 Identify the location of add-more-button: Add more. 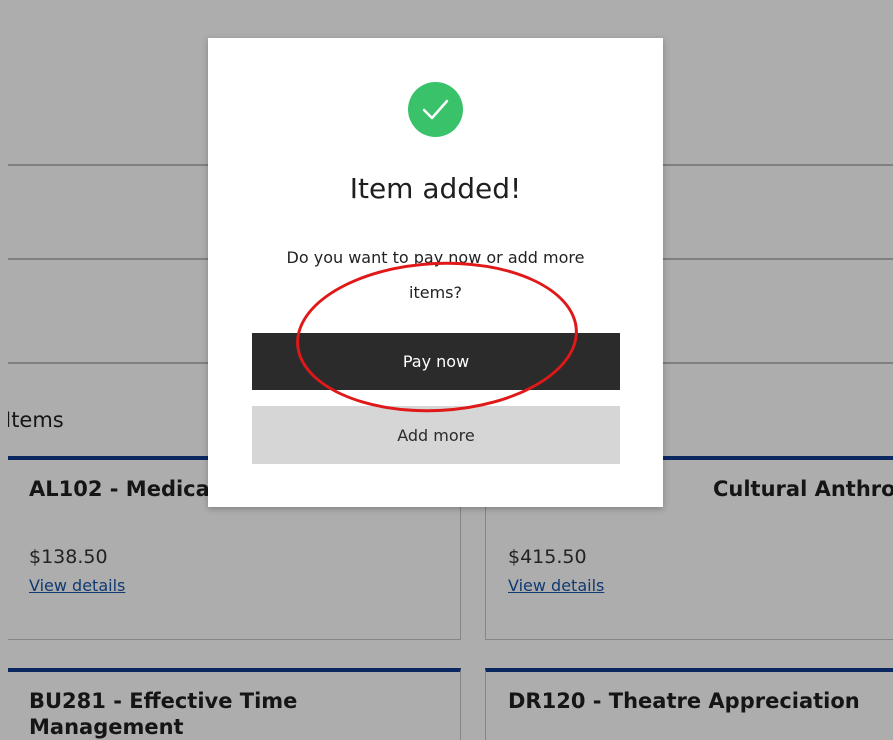
(436, 435).